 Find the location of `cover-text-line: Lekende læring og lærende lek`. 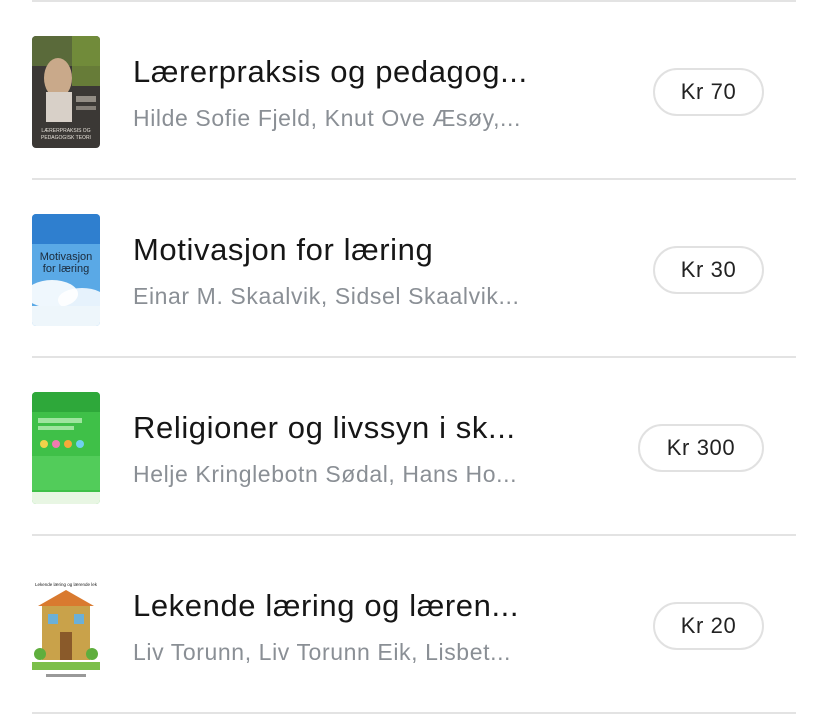

cover-text-line: Lekende læring og lærende lek is located at coordinates (66, 584).